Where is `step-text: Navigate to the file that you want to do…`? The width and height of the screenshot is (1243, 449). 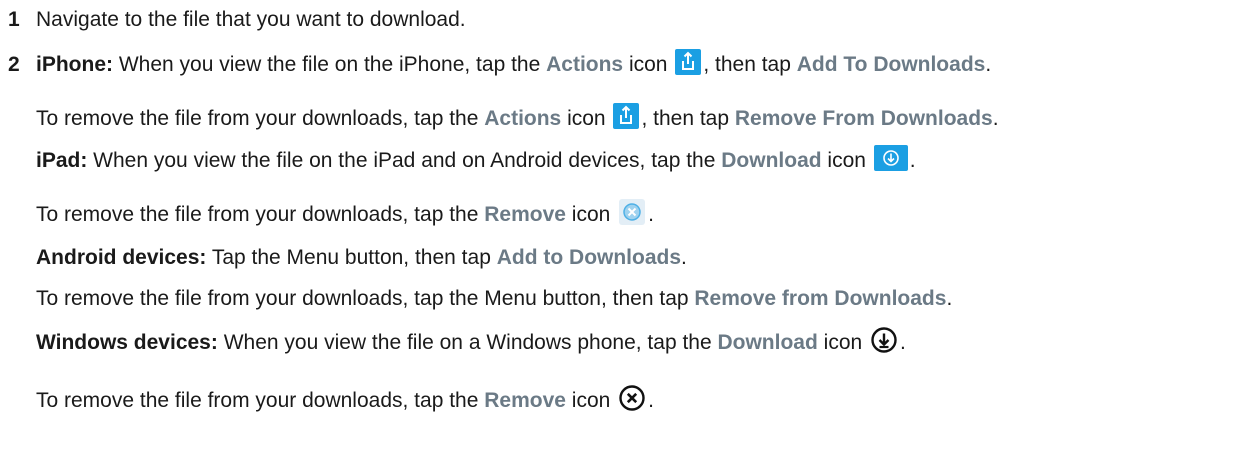 step-text: Navigate to the file that you want to do… is located at coordinates (251, 19).